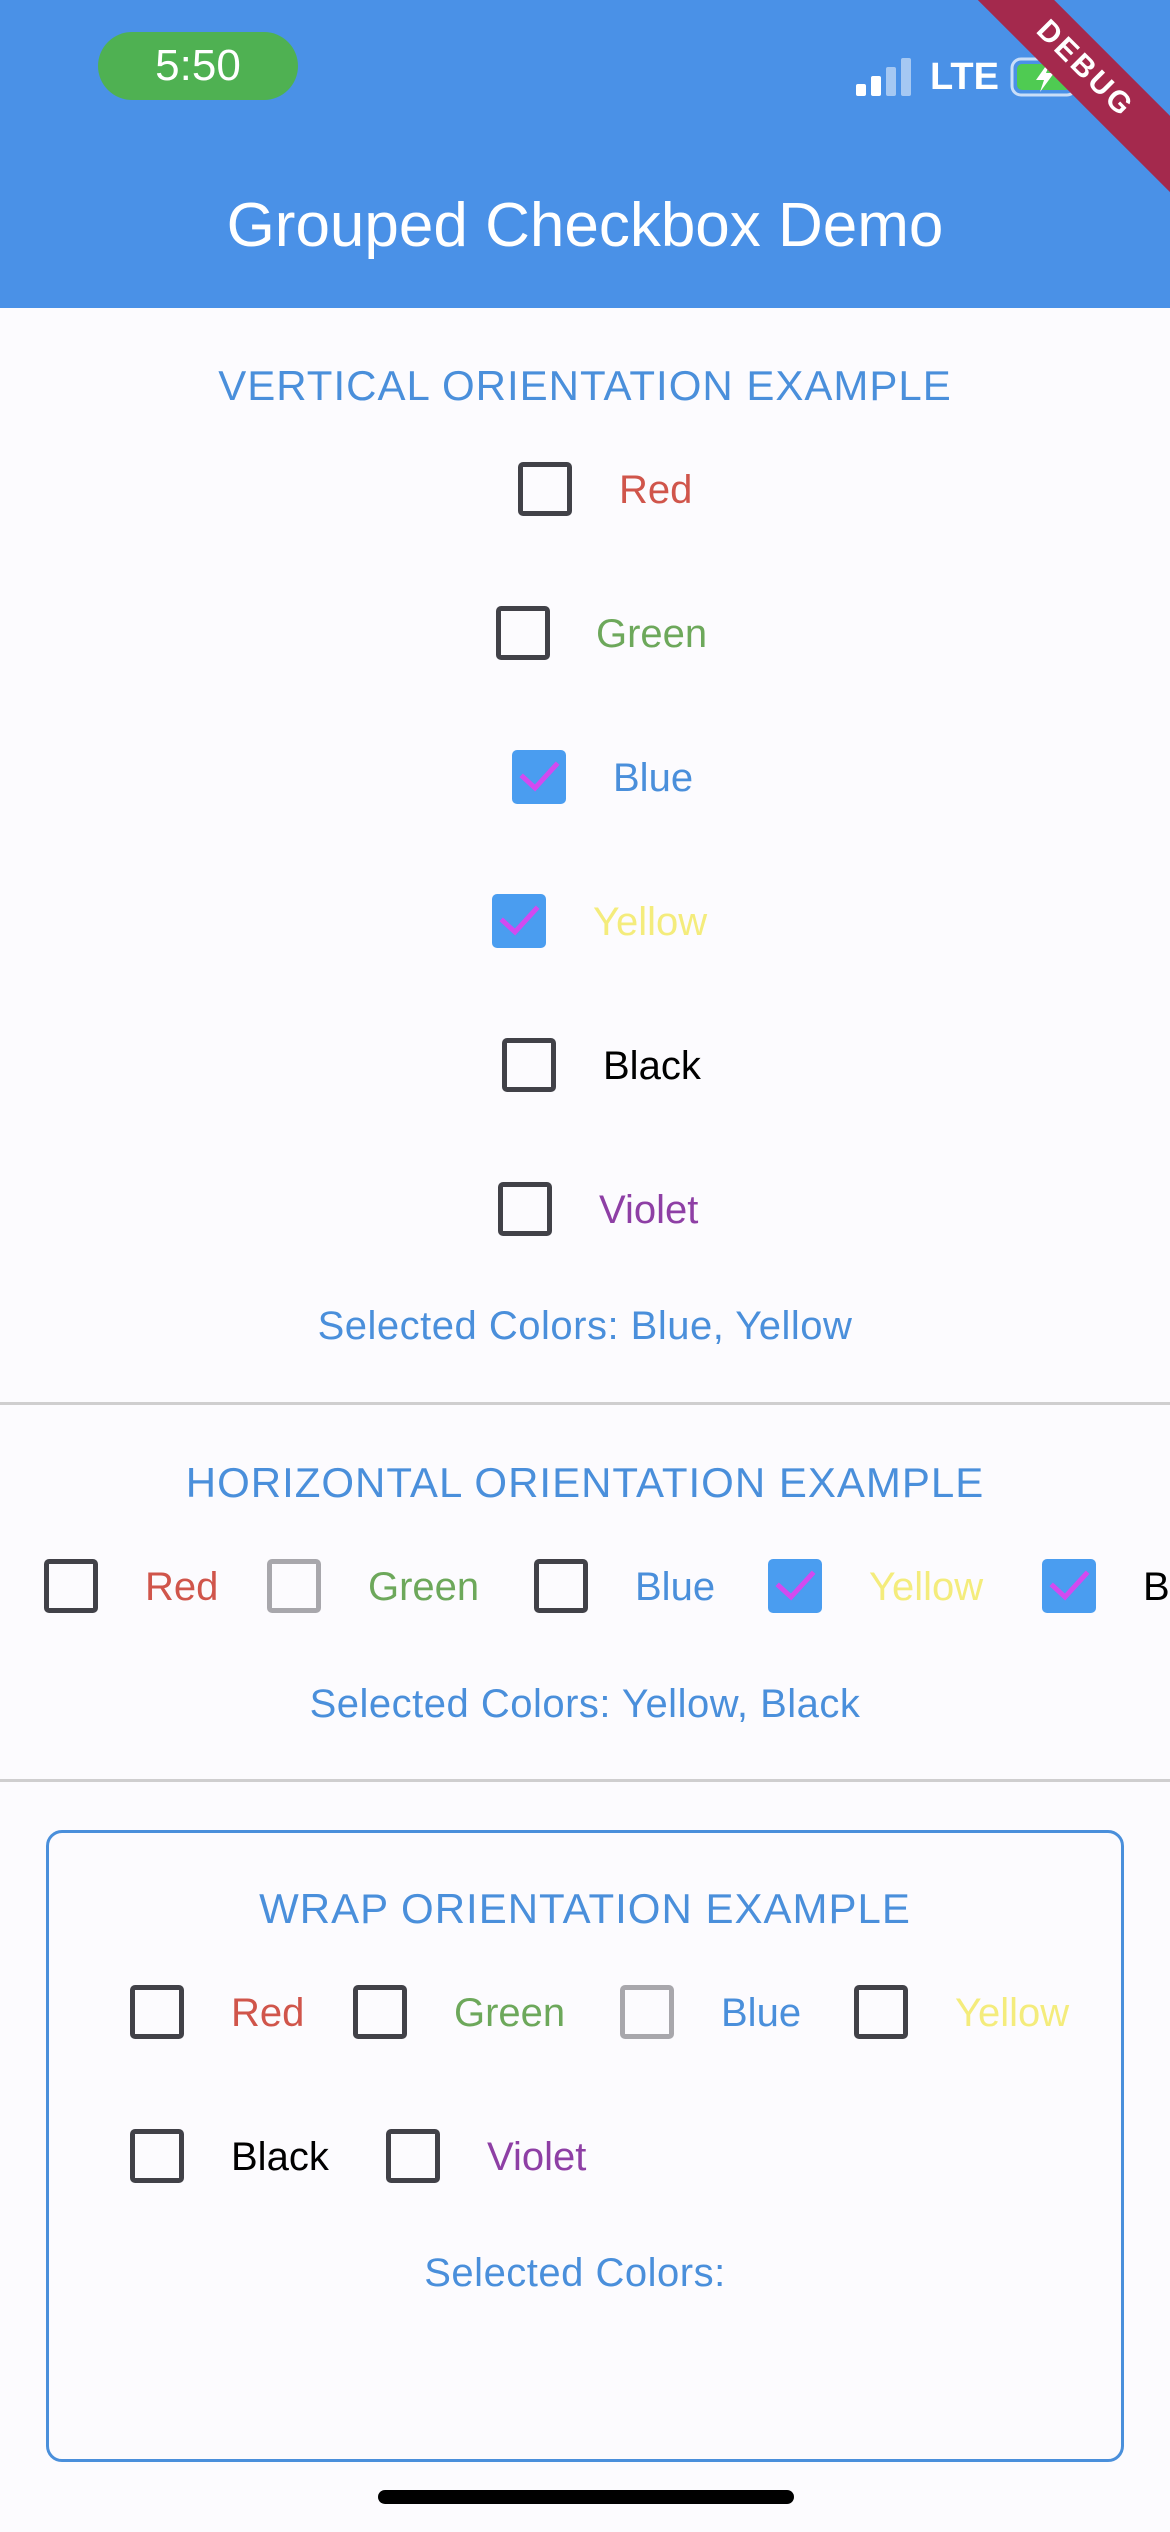 This screenshot has width=1170, height=2532. I want to click on horizontal-item-green: Green, so click(382, 1587).